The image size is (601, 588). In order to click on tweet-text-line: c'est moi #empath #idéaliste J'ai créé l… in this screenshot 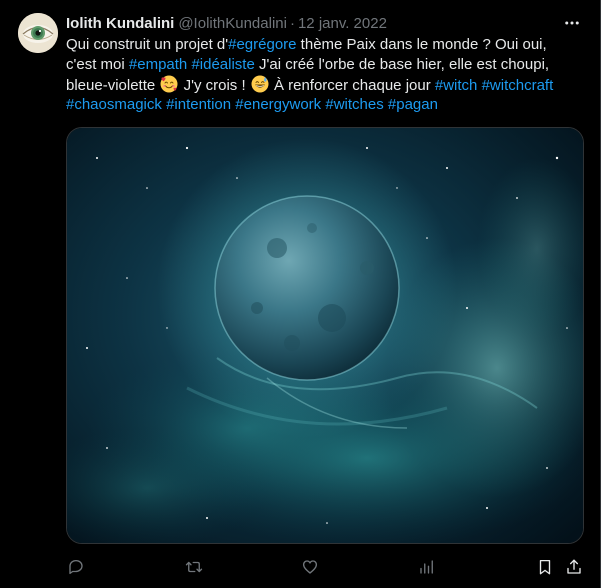, I will do `click(326, 65)`.